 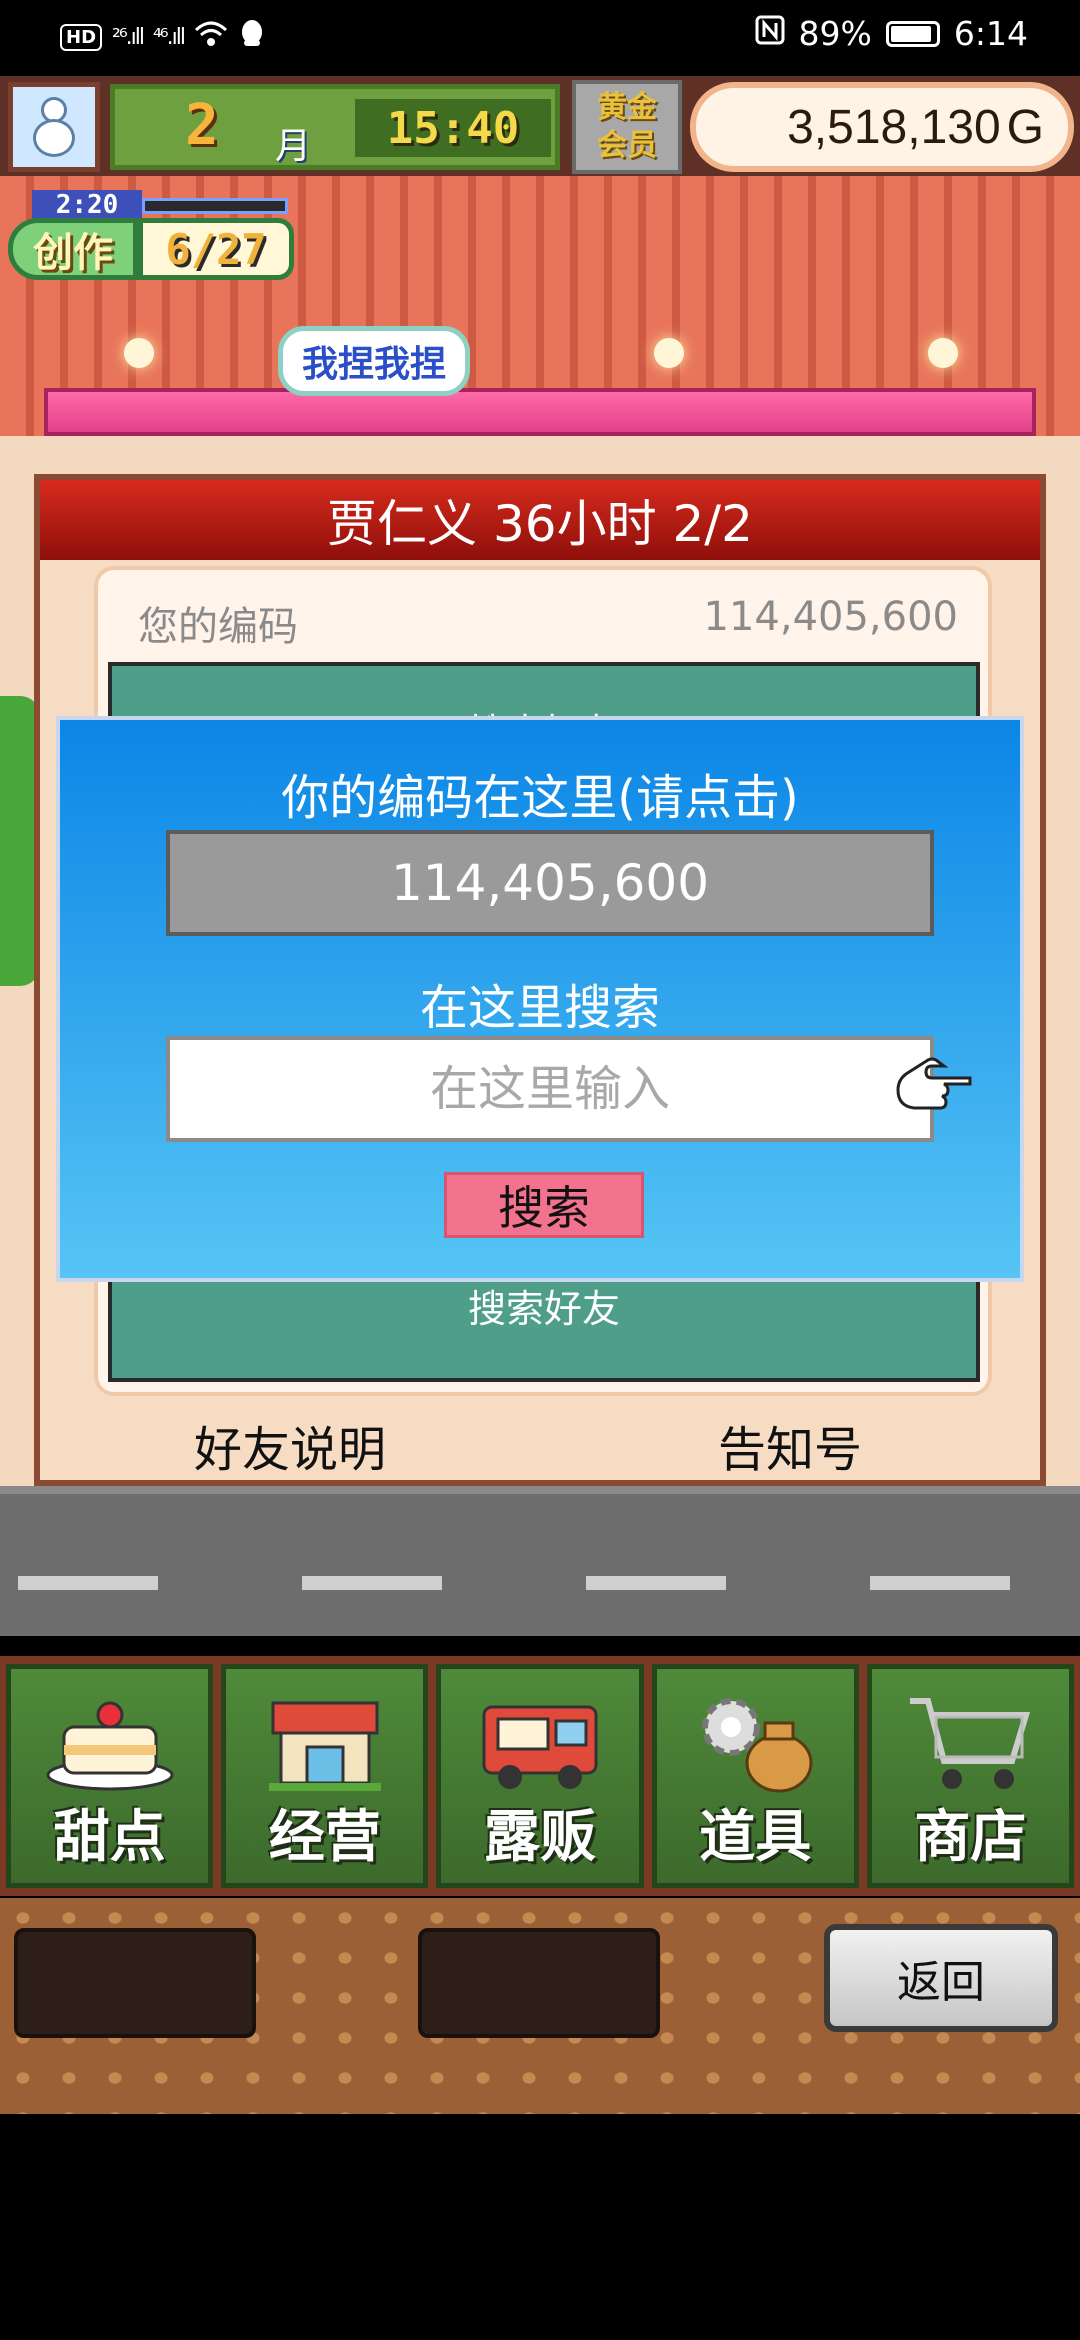 What do you see at coordinates (81, 37) in the screenshot?
I see `hd-badge: HD` at bounding box center [81, 37].